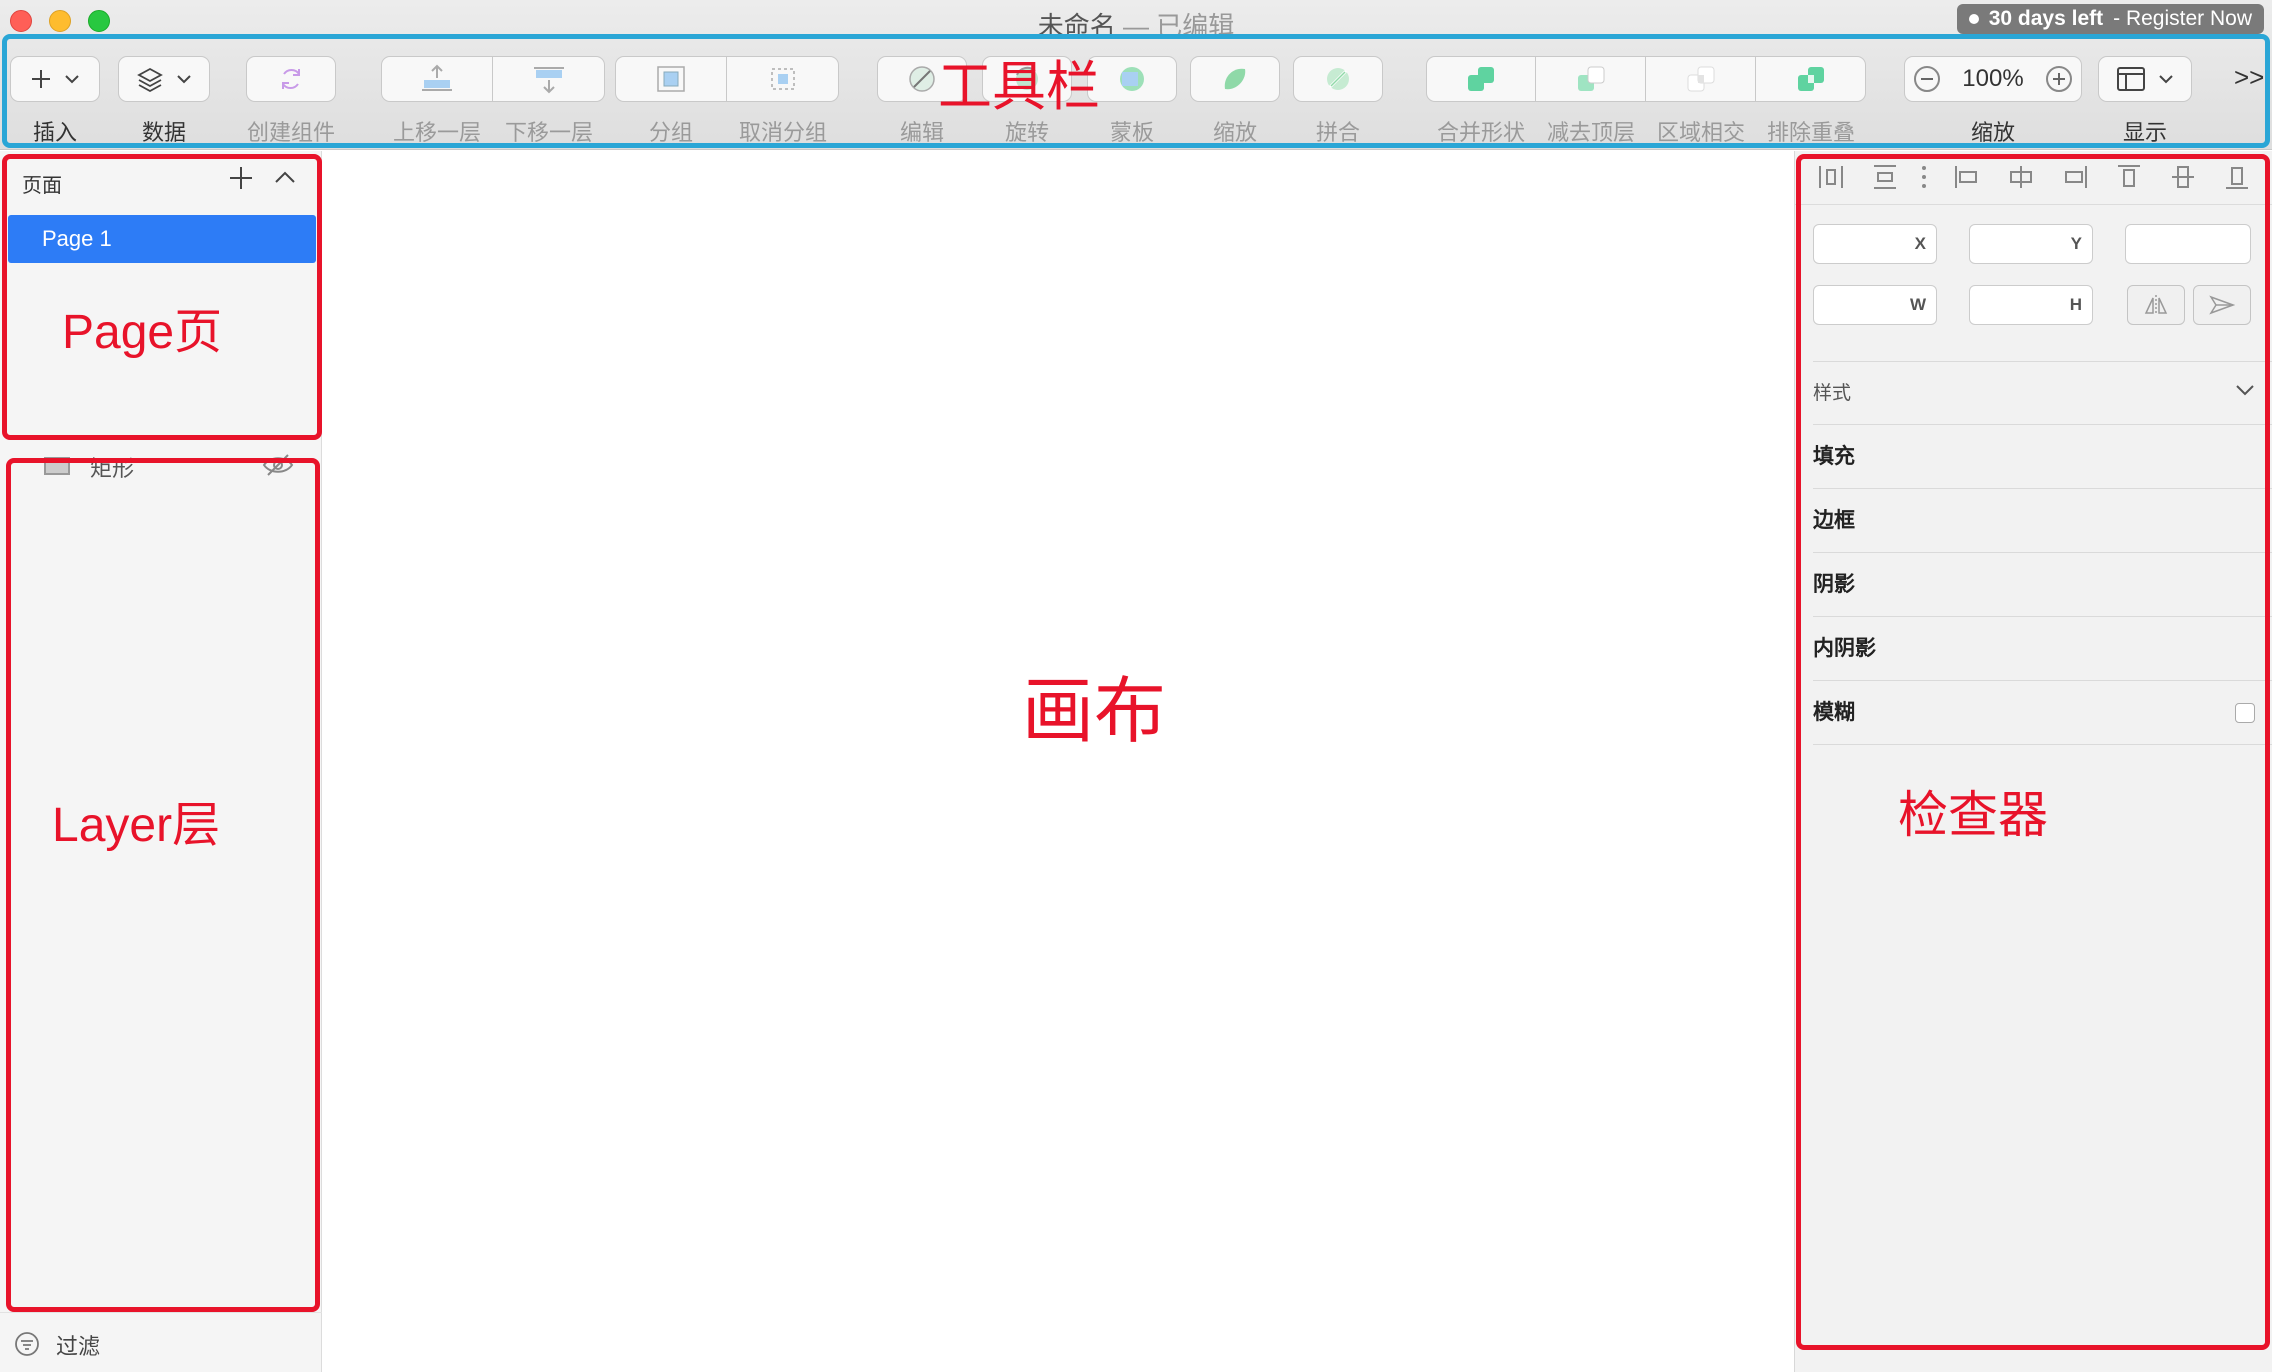 The height and width of the screenshot is (1372, 2272). What do you see at coordinates (27, 1344) in the screenshot?
I see `filter-icon` at bounding box center [27, 1344].